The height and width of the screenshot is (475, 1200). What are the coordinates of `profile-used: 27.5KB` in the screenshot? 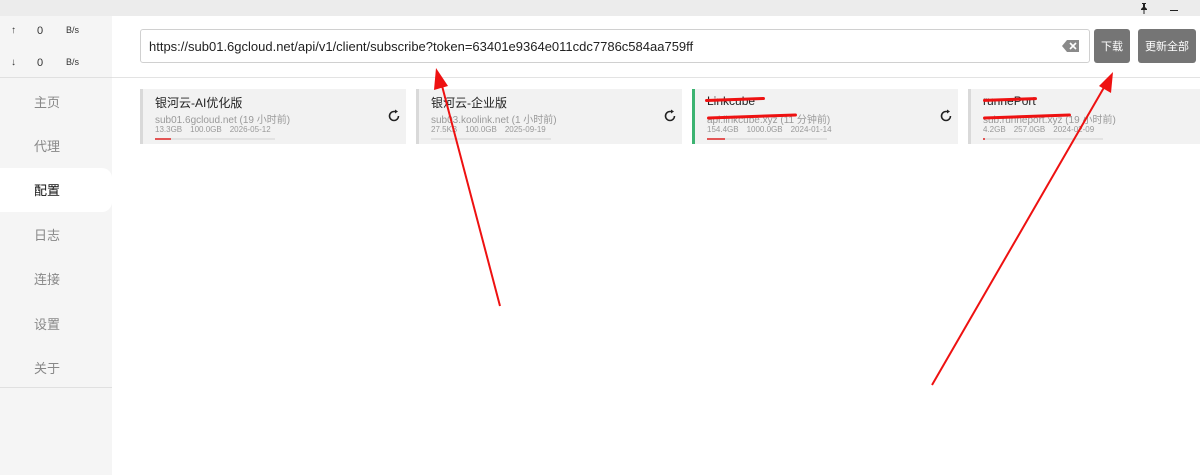 It's located at (444, 129).